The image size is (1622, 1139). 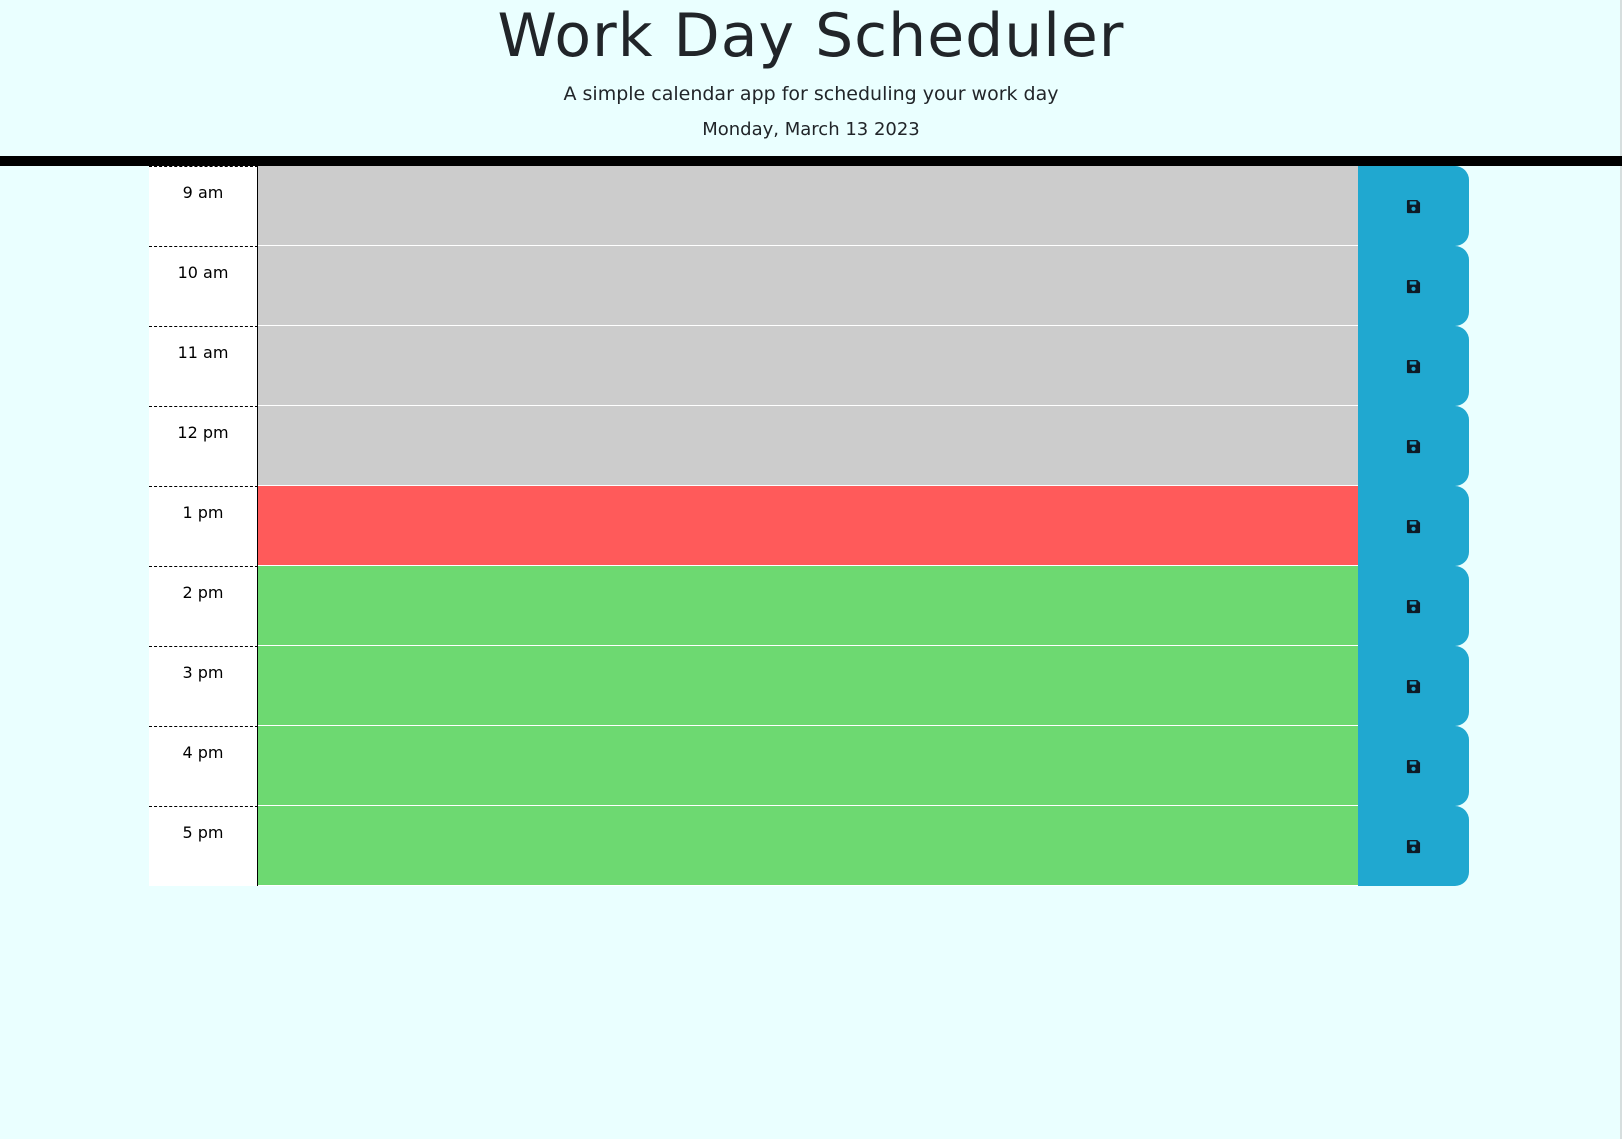 I want to click on time-block-4pm: 4 pm, so click(x=809, y=766).